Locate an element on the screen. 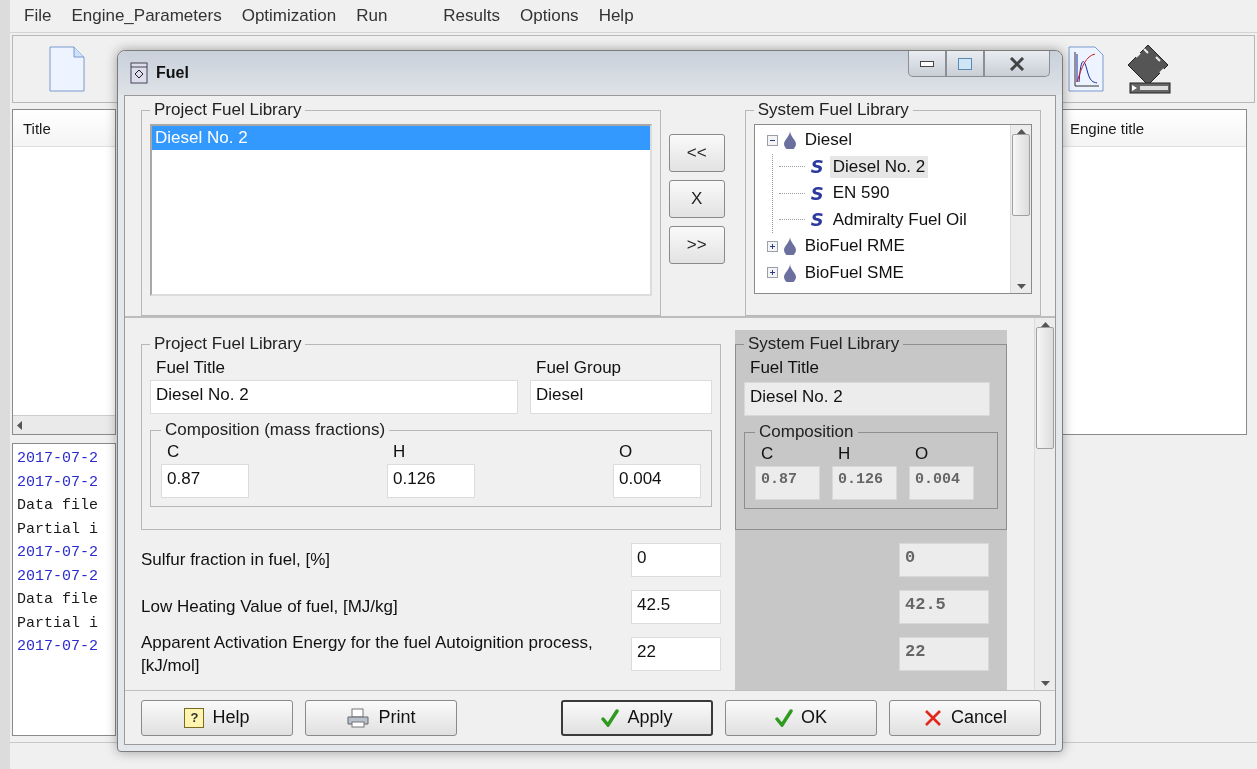 This screenshot has height=769, width=1257. menu-item: File is located at coordinates (38, 16).